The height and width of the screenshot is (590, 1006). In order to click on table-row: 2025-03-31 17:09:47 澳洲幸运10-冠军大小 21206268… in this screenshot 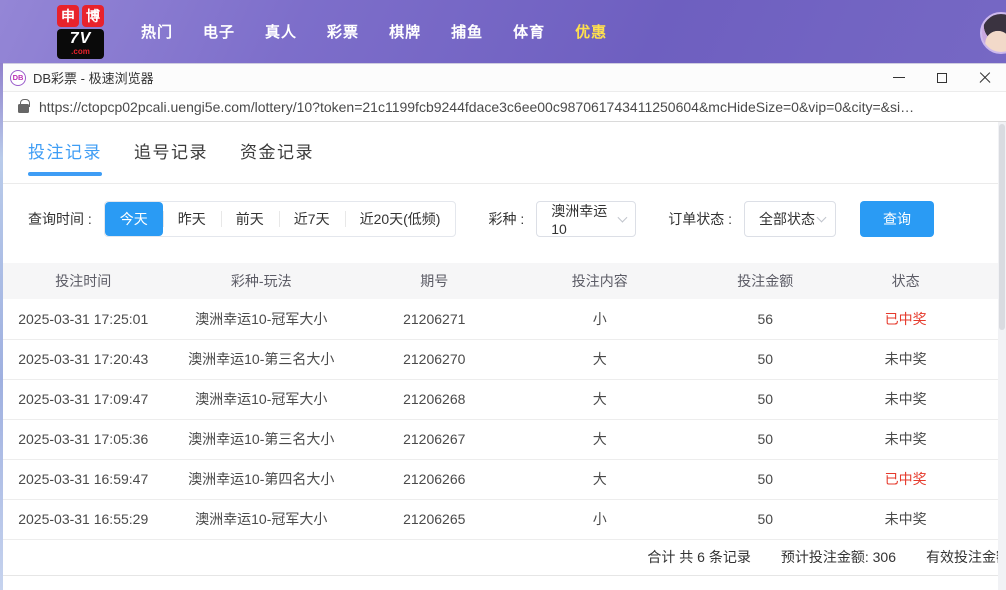, I will do `click(504, 399)`.